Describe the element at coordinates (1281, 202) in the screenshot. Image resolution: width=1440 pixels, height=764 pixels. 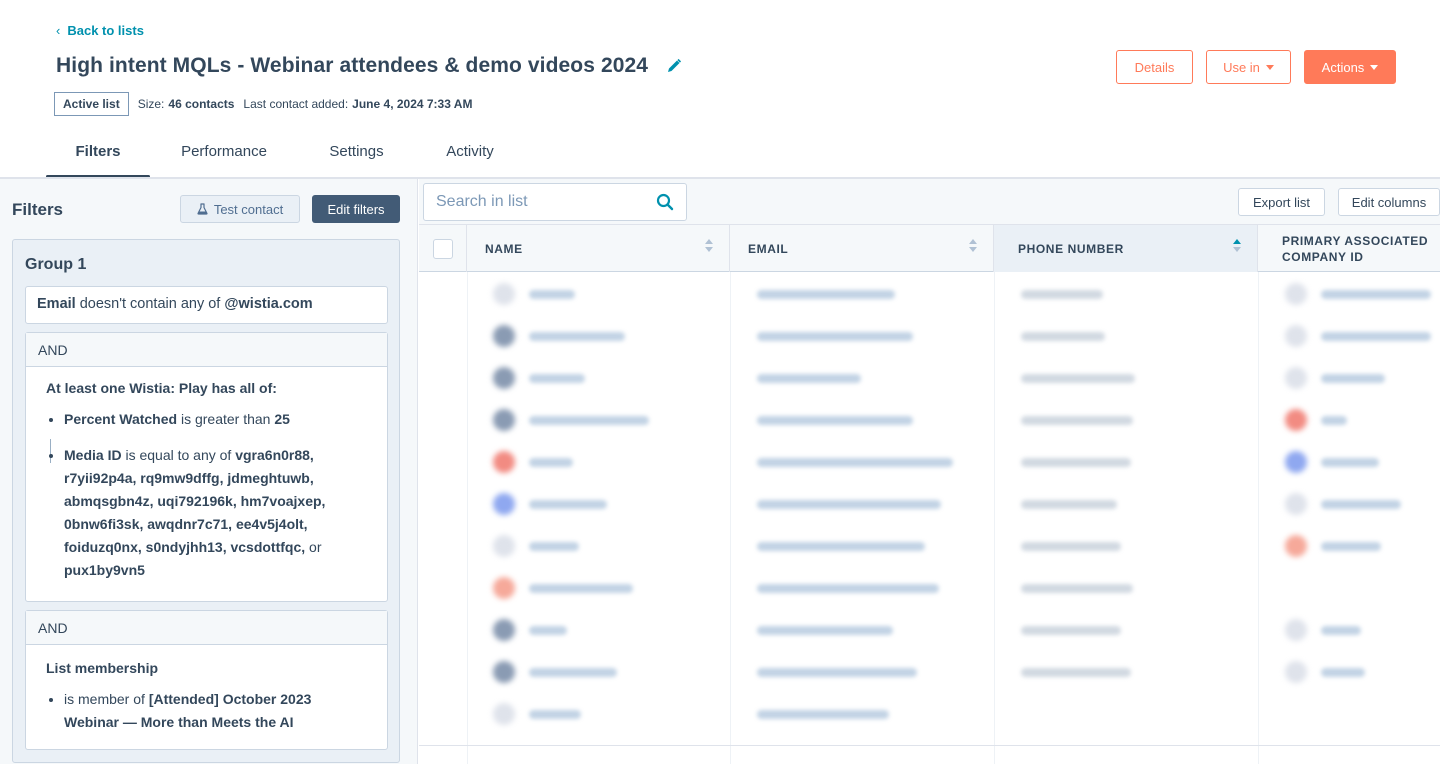
I see `export-list-button: Export list` at that location.